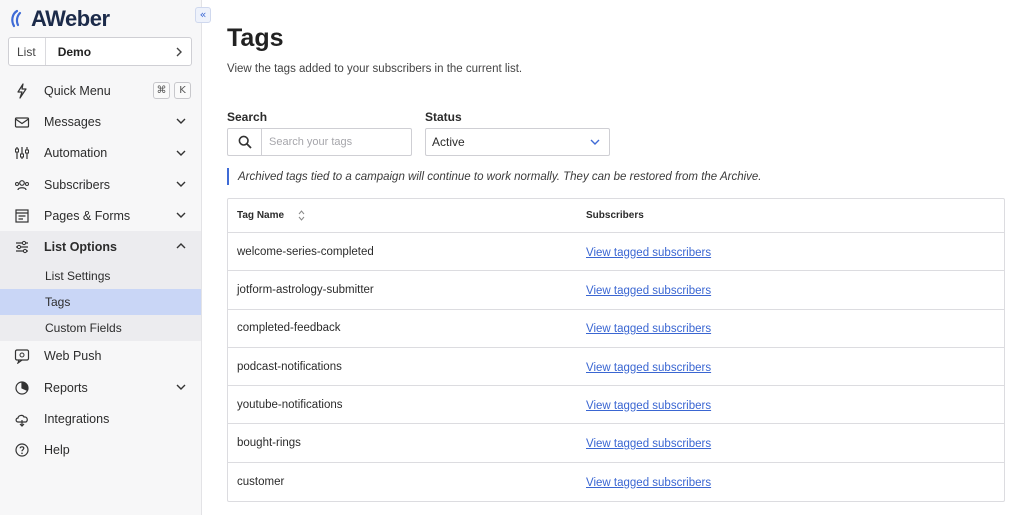 This screenshot has width=1024, height=515. I want to click on list-selector-label: List, so click(27, 51).